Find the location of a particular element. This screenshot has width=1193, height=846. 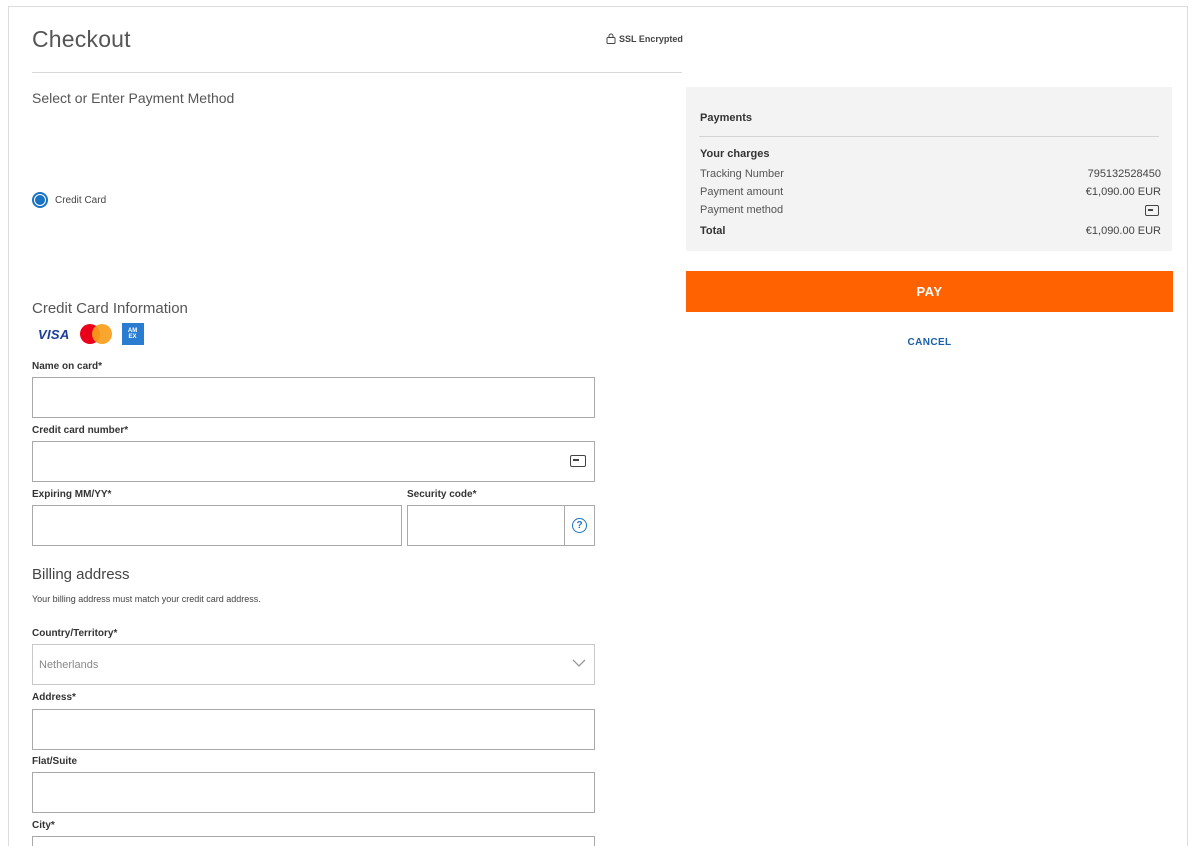

ssl-badge: SSL Encrypted is located at coordinates (644, 38).